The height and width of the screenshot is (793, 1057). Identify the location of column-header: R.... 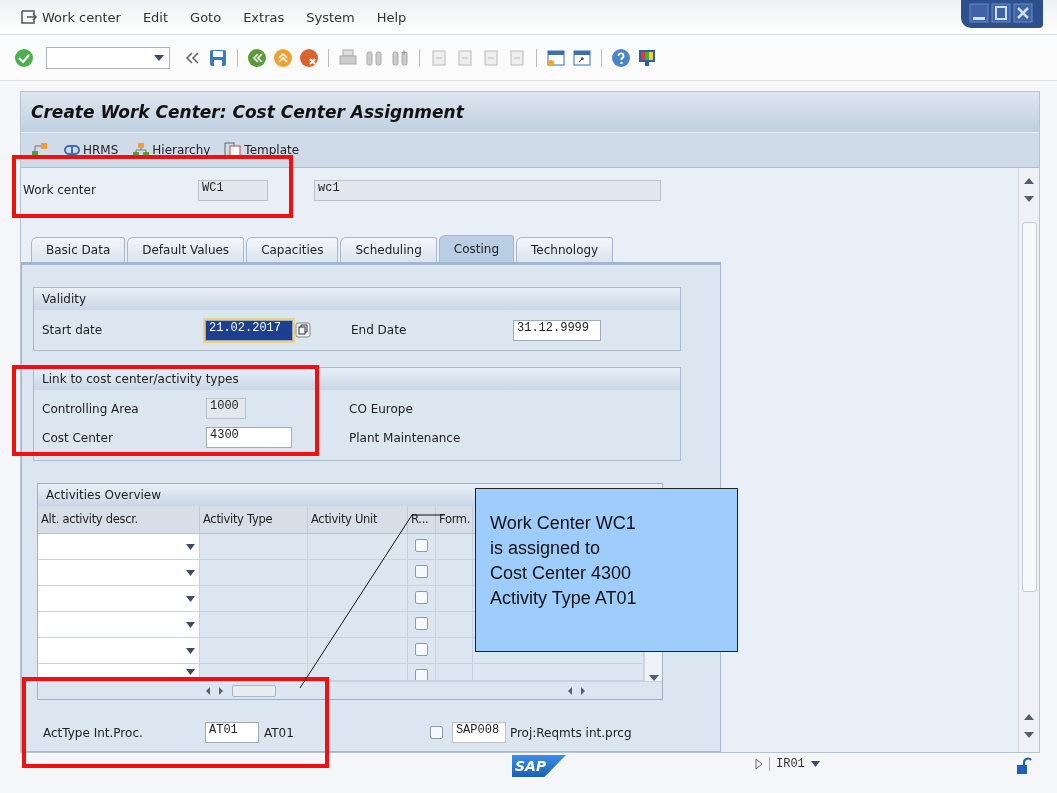
(422, 519).